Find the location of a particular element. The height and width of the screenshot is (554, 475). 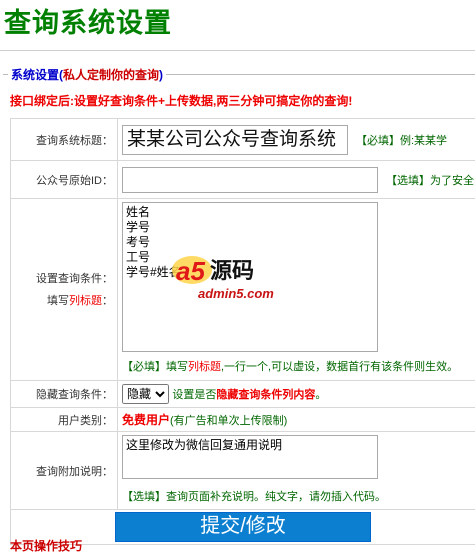

fieldset-legend: 系统设置(私人定制你的查询) is located at coordinates (87, 75).